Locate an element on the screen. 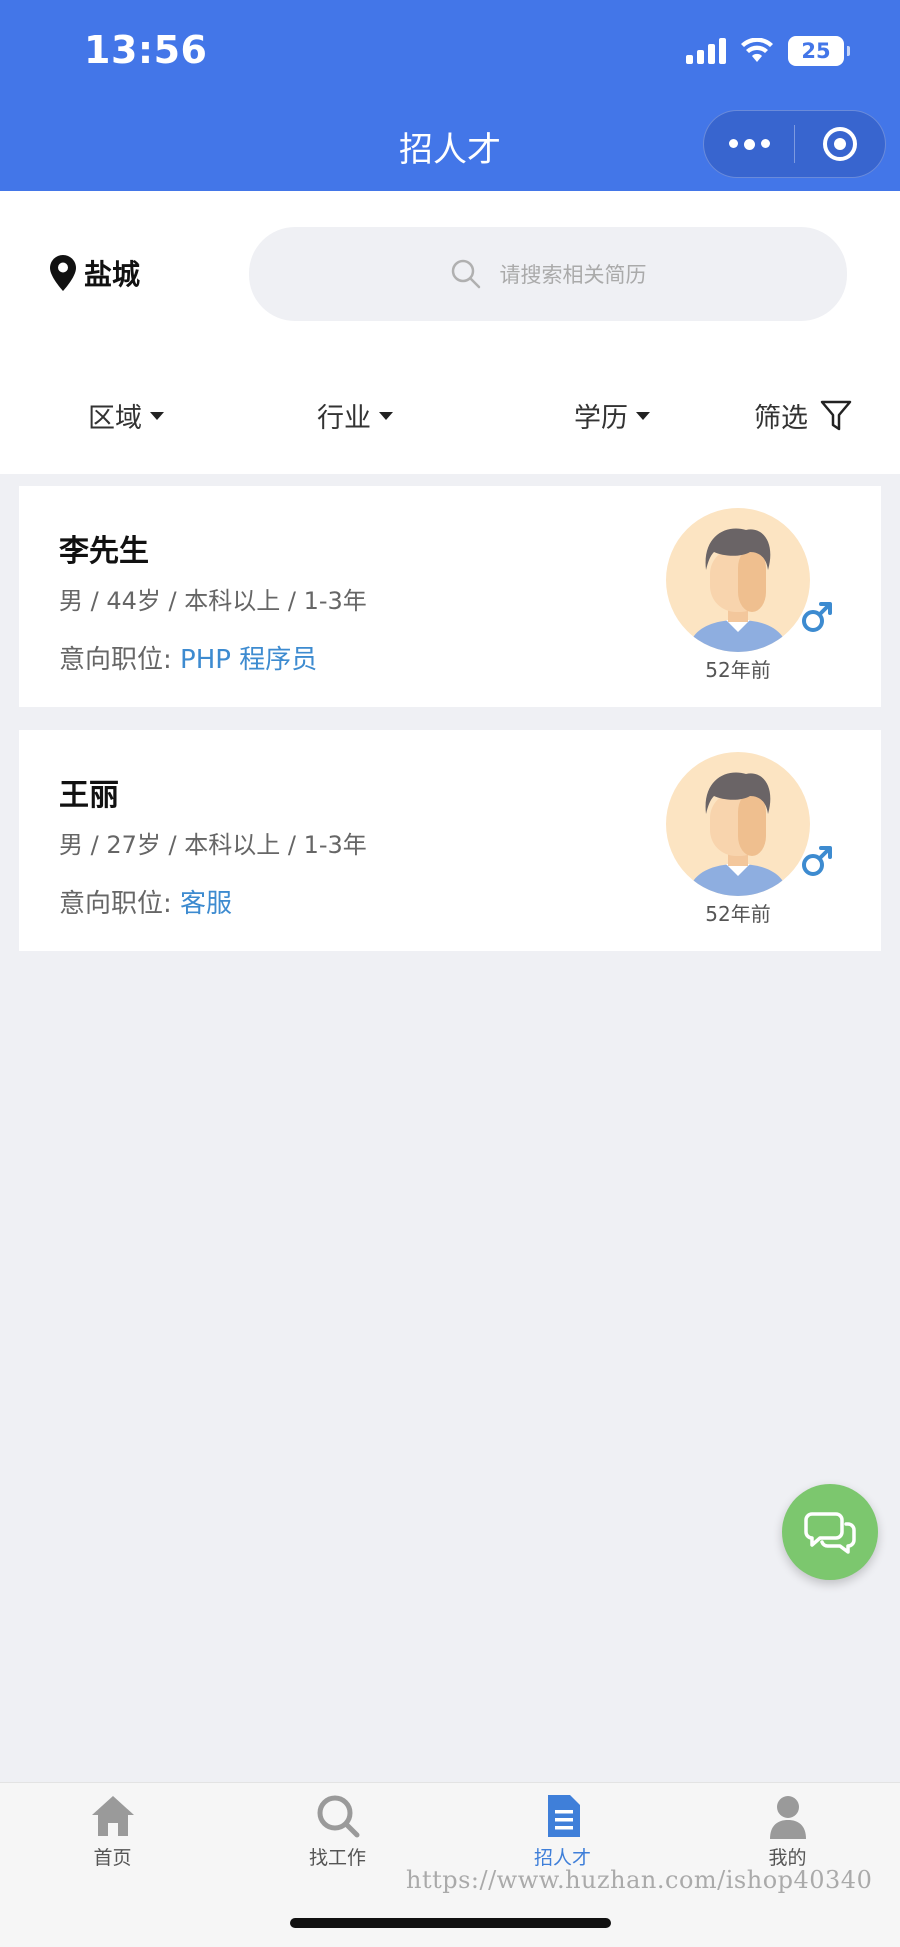 Image resolution: width=900 pixels, height=1947 pixels. more-icon is located at coordinates (749, 144).